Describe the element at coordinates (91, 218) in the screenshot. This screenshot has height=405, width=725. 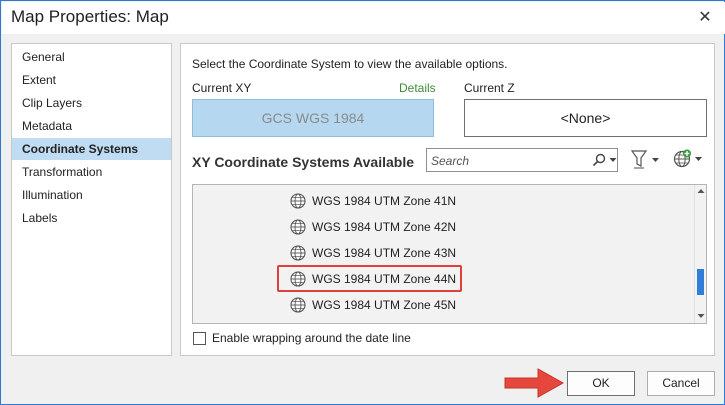
I see `sidebar-item-labels: Labels` at that location.